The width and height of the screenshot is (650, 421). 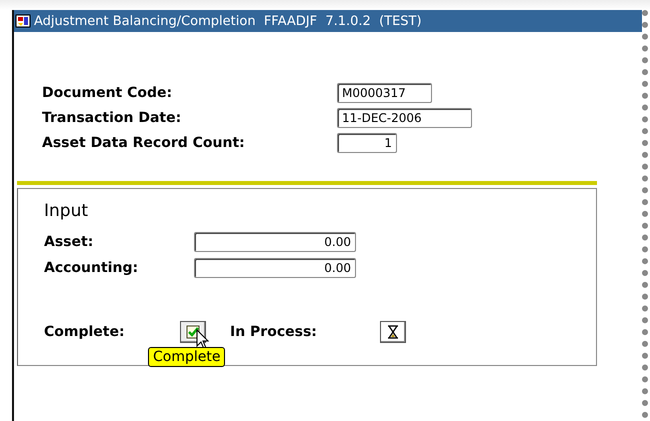 I want to click on field-label: Transaction Date:, so click(x=112, y=118).